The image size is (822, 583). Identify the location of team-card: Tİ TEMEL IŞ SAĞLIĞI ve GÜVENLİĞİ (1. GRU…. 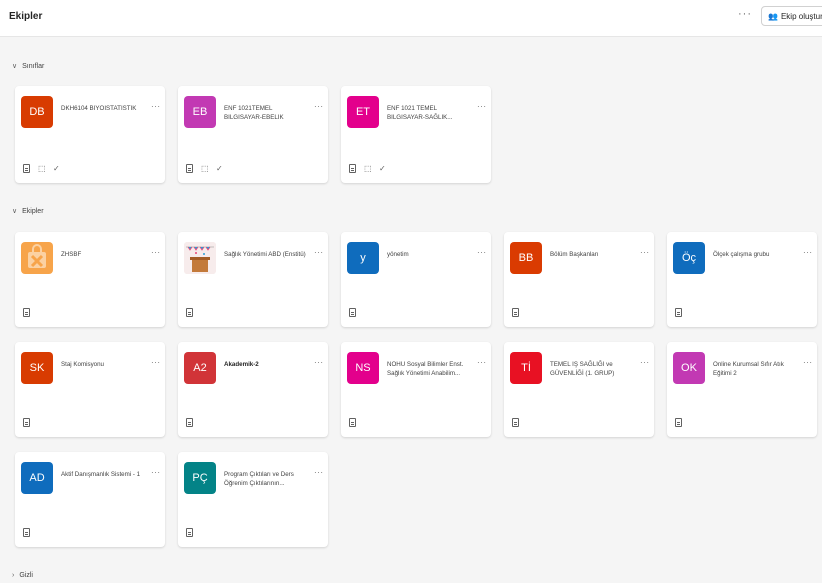
(579, 389).